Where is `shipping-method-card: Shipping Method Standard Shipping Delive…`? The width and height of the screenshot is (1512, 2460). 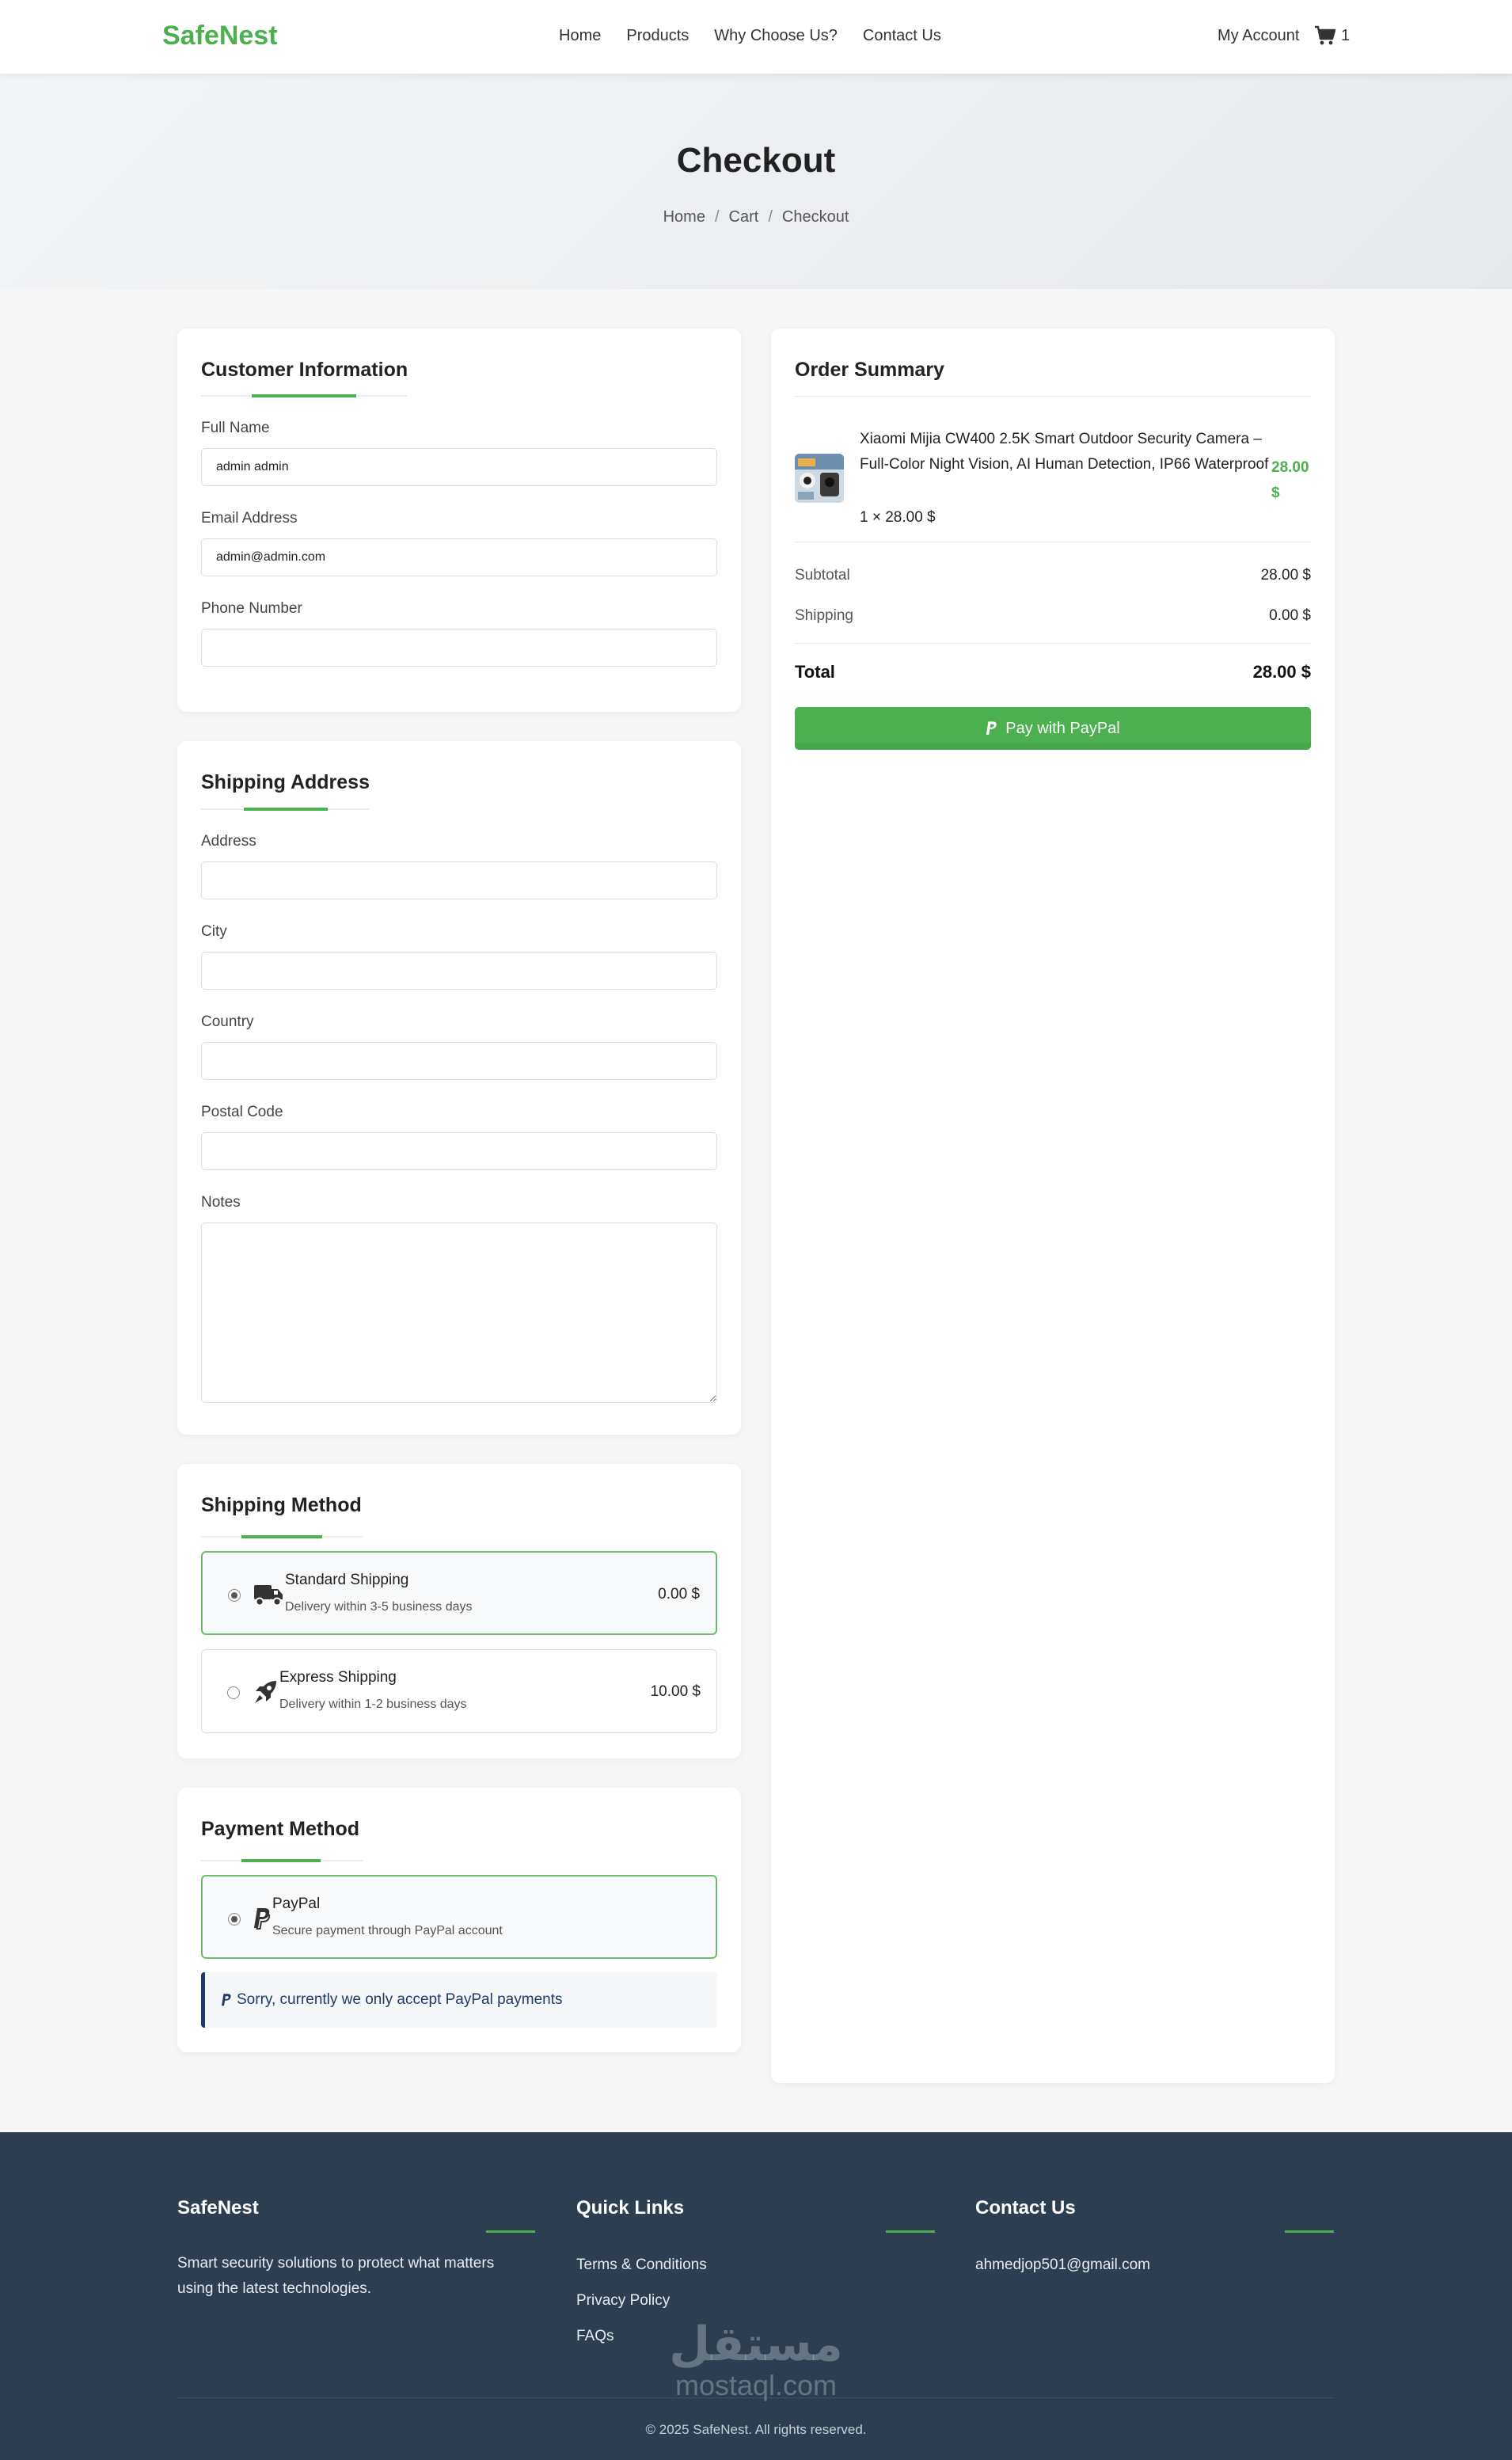 shipping-method-card: Shipping Method Standard Shipping Delive… is located at coordinates (459, 1611).